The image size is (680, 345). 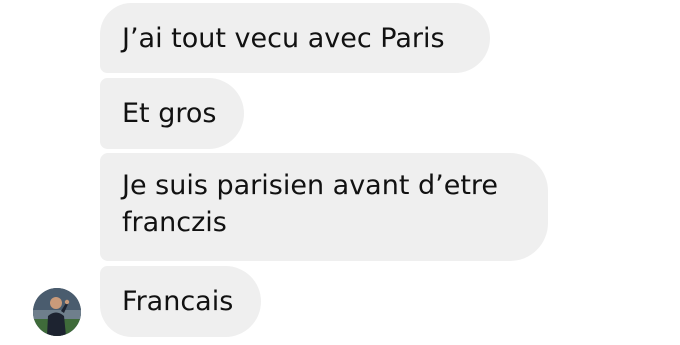 I want to click on message-bubble: Et gros, so click(x=172, y=113).